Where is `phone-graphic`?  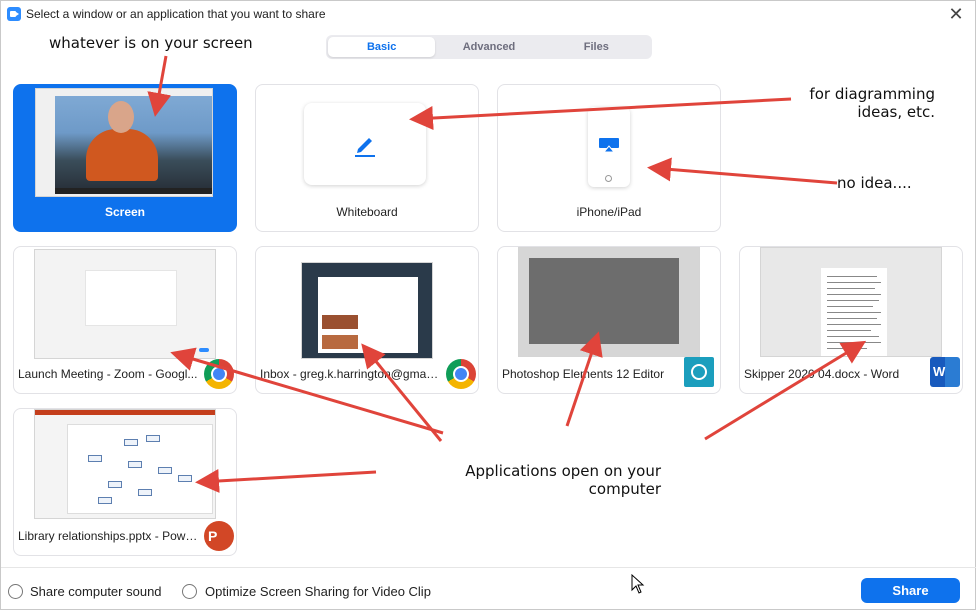
phone-graphic is located at coordinates (609, 147).